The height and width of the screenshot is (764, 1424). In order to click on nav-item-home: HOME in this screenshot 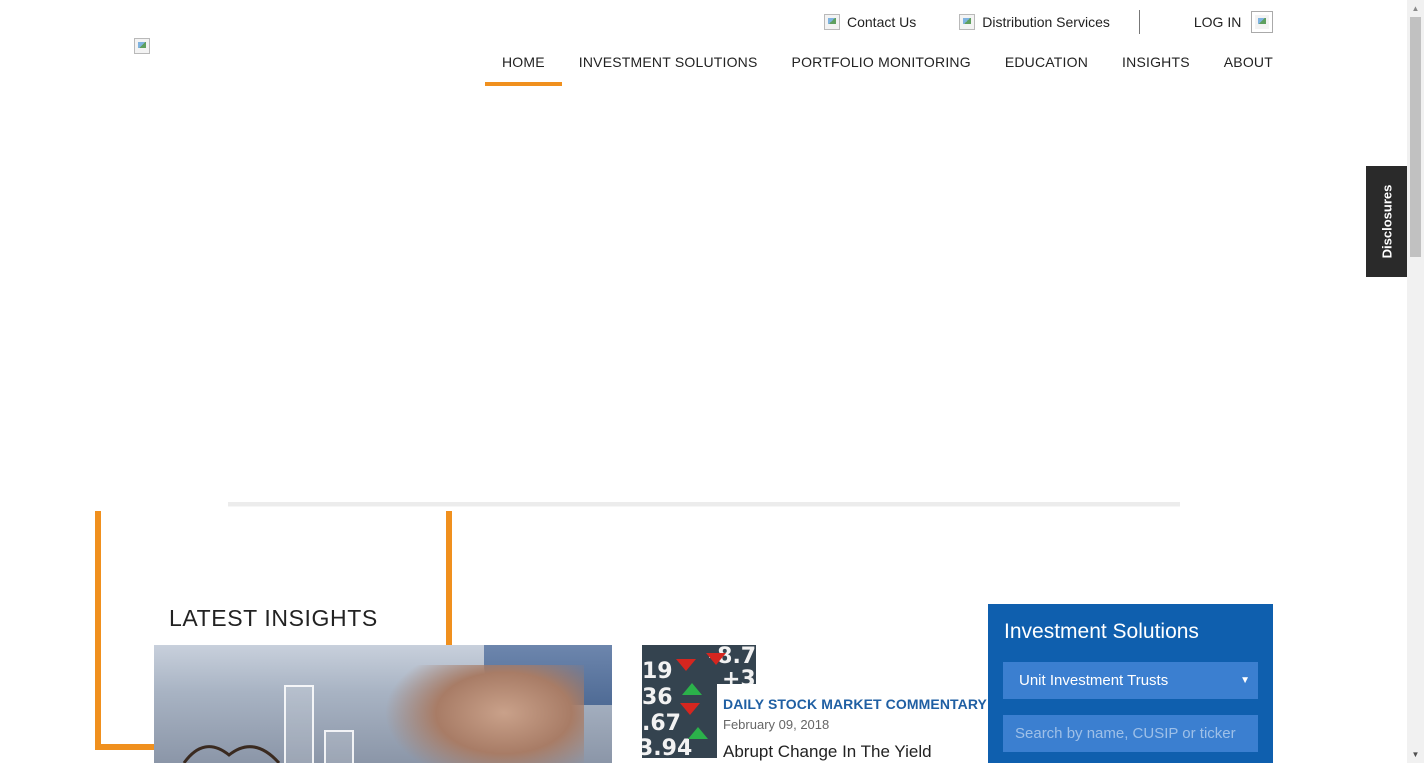, I will do `click(523, 69)`.